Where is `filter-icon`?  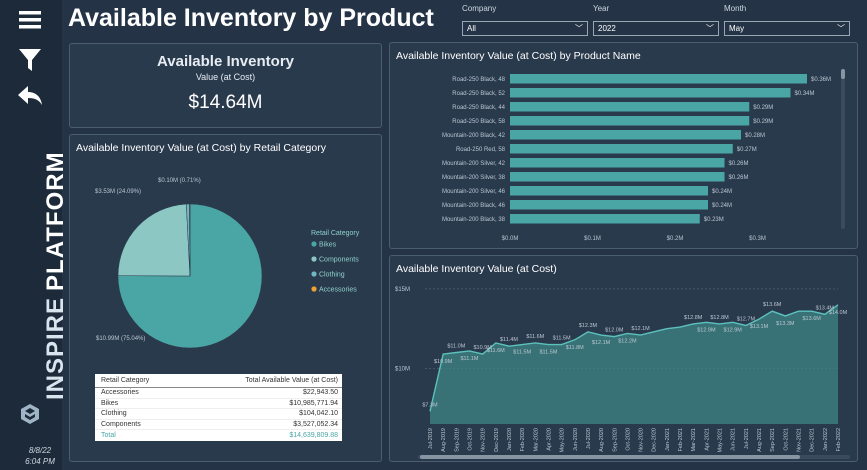
filter-icon is located at coordinates (30, 60).